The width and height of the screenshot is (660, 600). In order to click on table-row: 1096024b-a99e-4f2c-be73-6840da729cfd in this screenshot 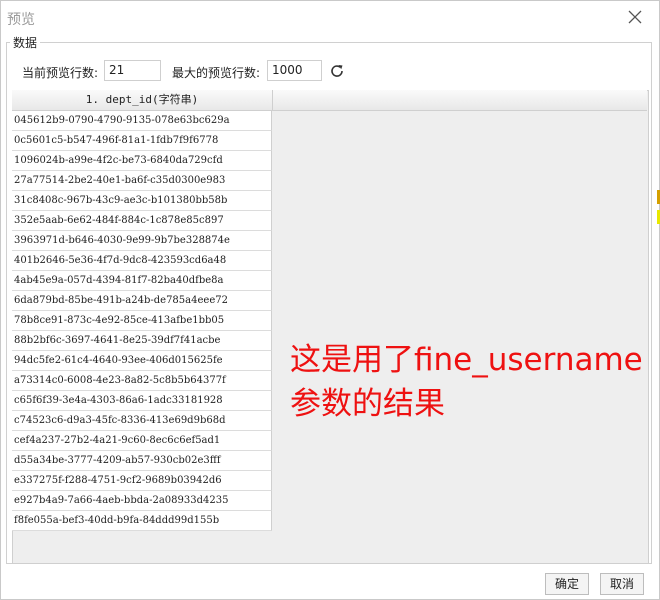, I will do `click(142, 161)`.